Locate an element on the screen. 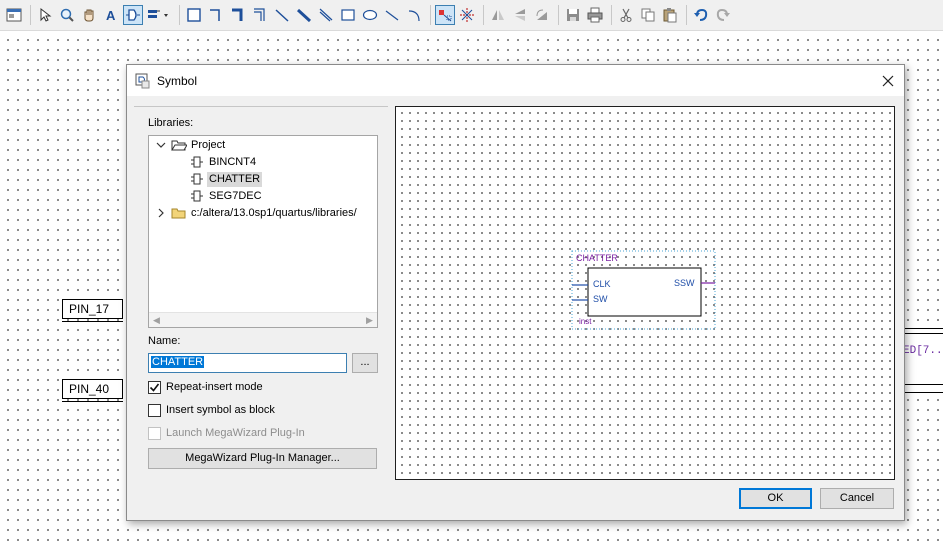 This screenshot has height=541, width=943. zoom-tool-icon is located at coordinates (67, 15).